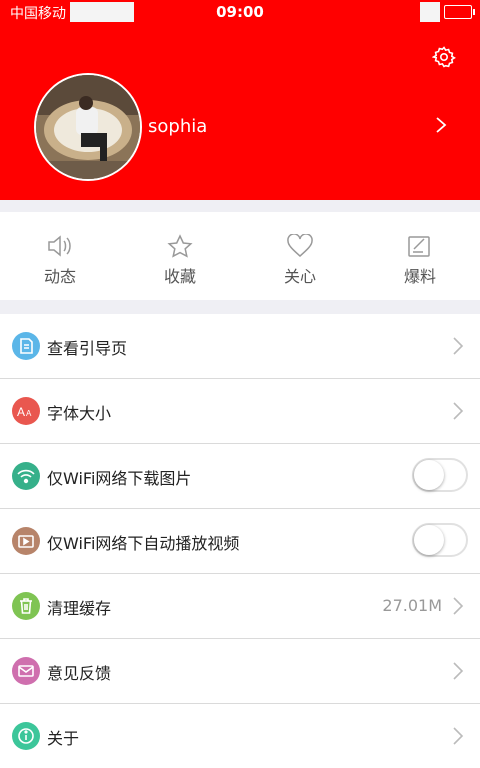  Describe the element at coordinates (79, 608) in the screenshot. I see `setting-label: 清理缓存` at that location.